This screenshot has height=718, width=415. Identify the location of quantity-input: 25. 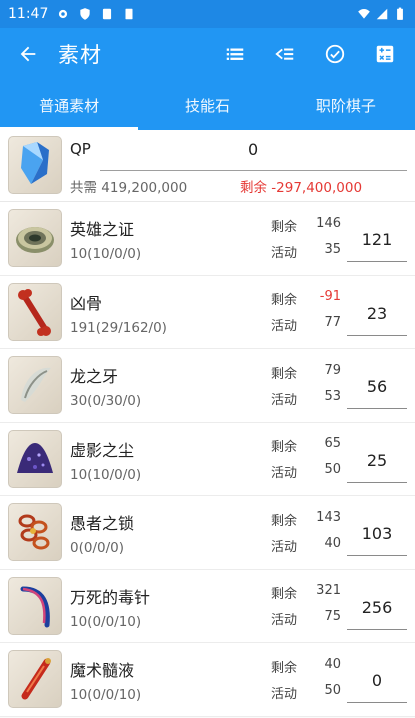
(377, 461).